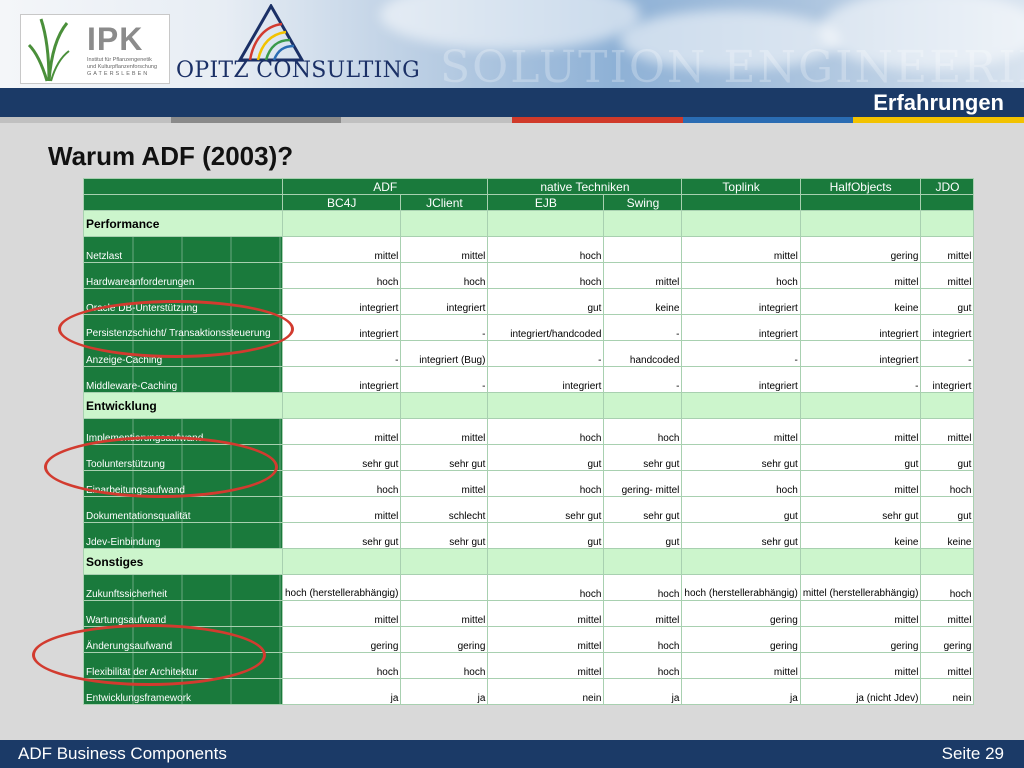 This screenshot has width=1024, height=768. What do you see at coordinates (860, 587) in the screenshot?
I see `value-cell: mittel (herstellerabhängig)` at bounding box center [860, 587].